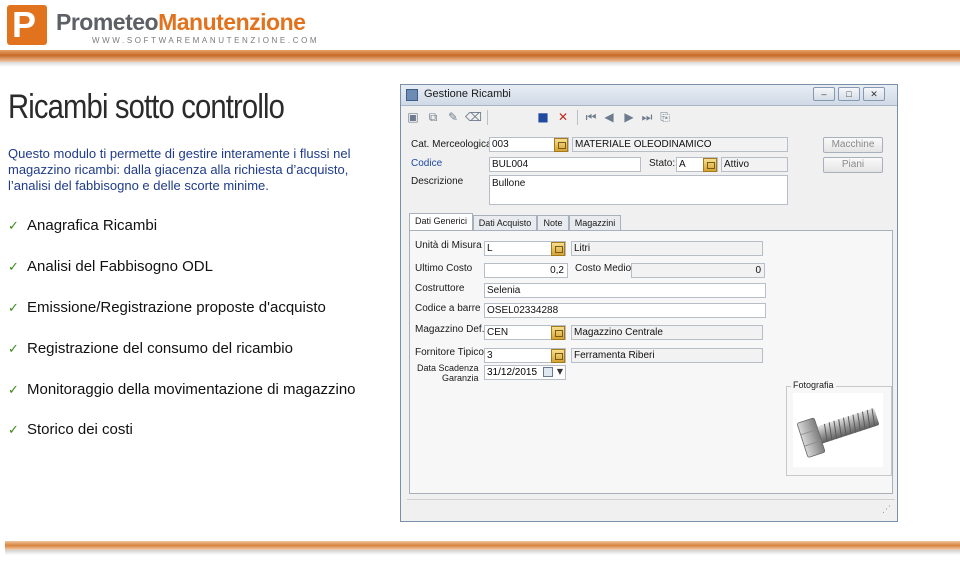  I want to click on piani-button: Piani, so click(853, 165).